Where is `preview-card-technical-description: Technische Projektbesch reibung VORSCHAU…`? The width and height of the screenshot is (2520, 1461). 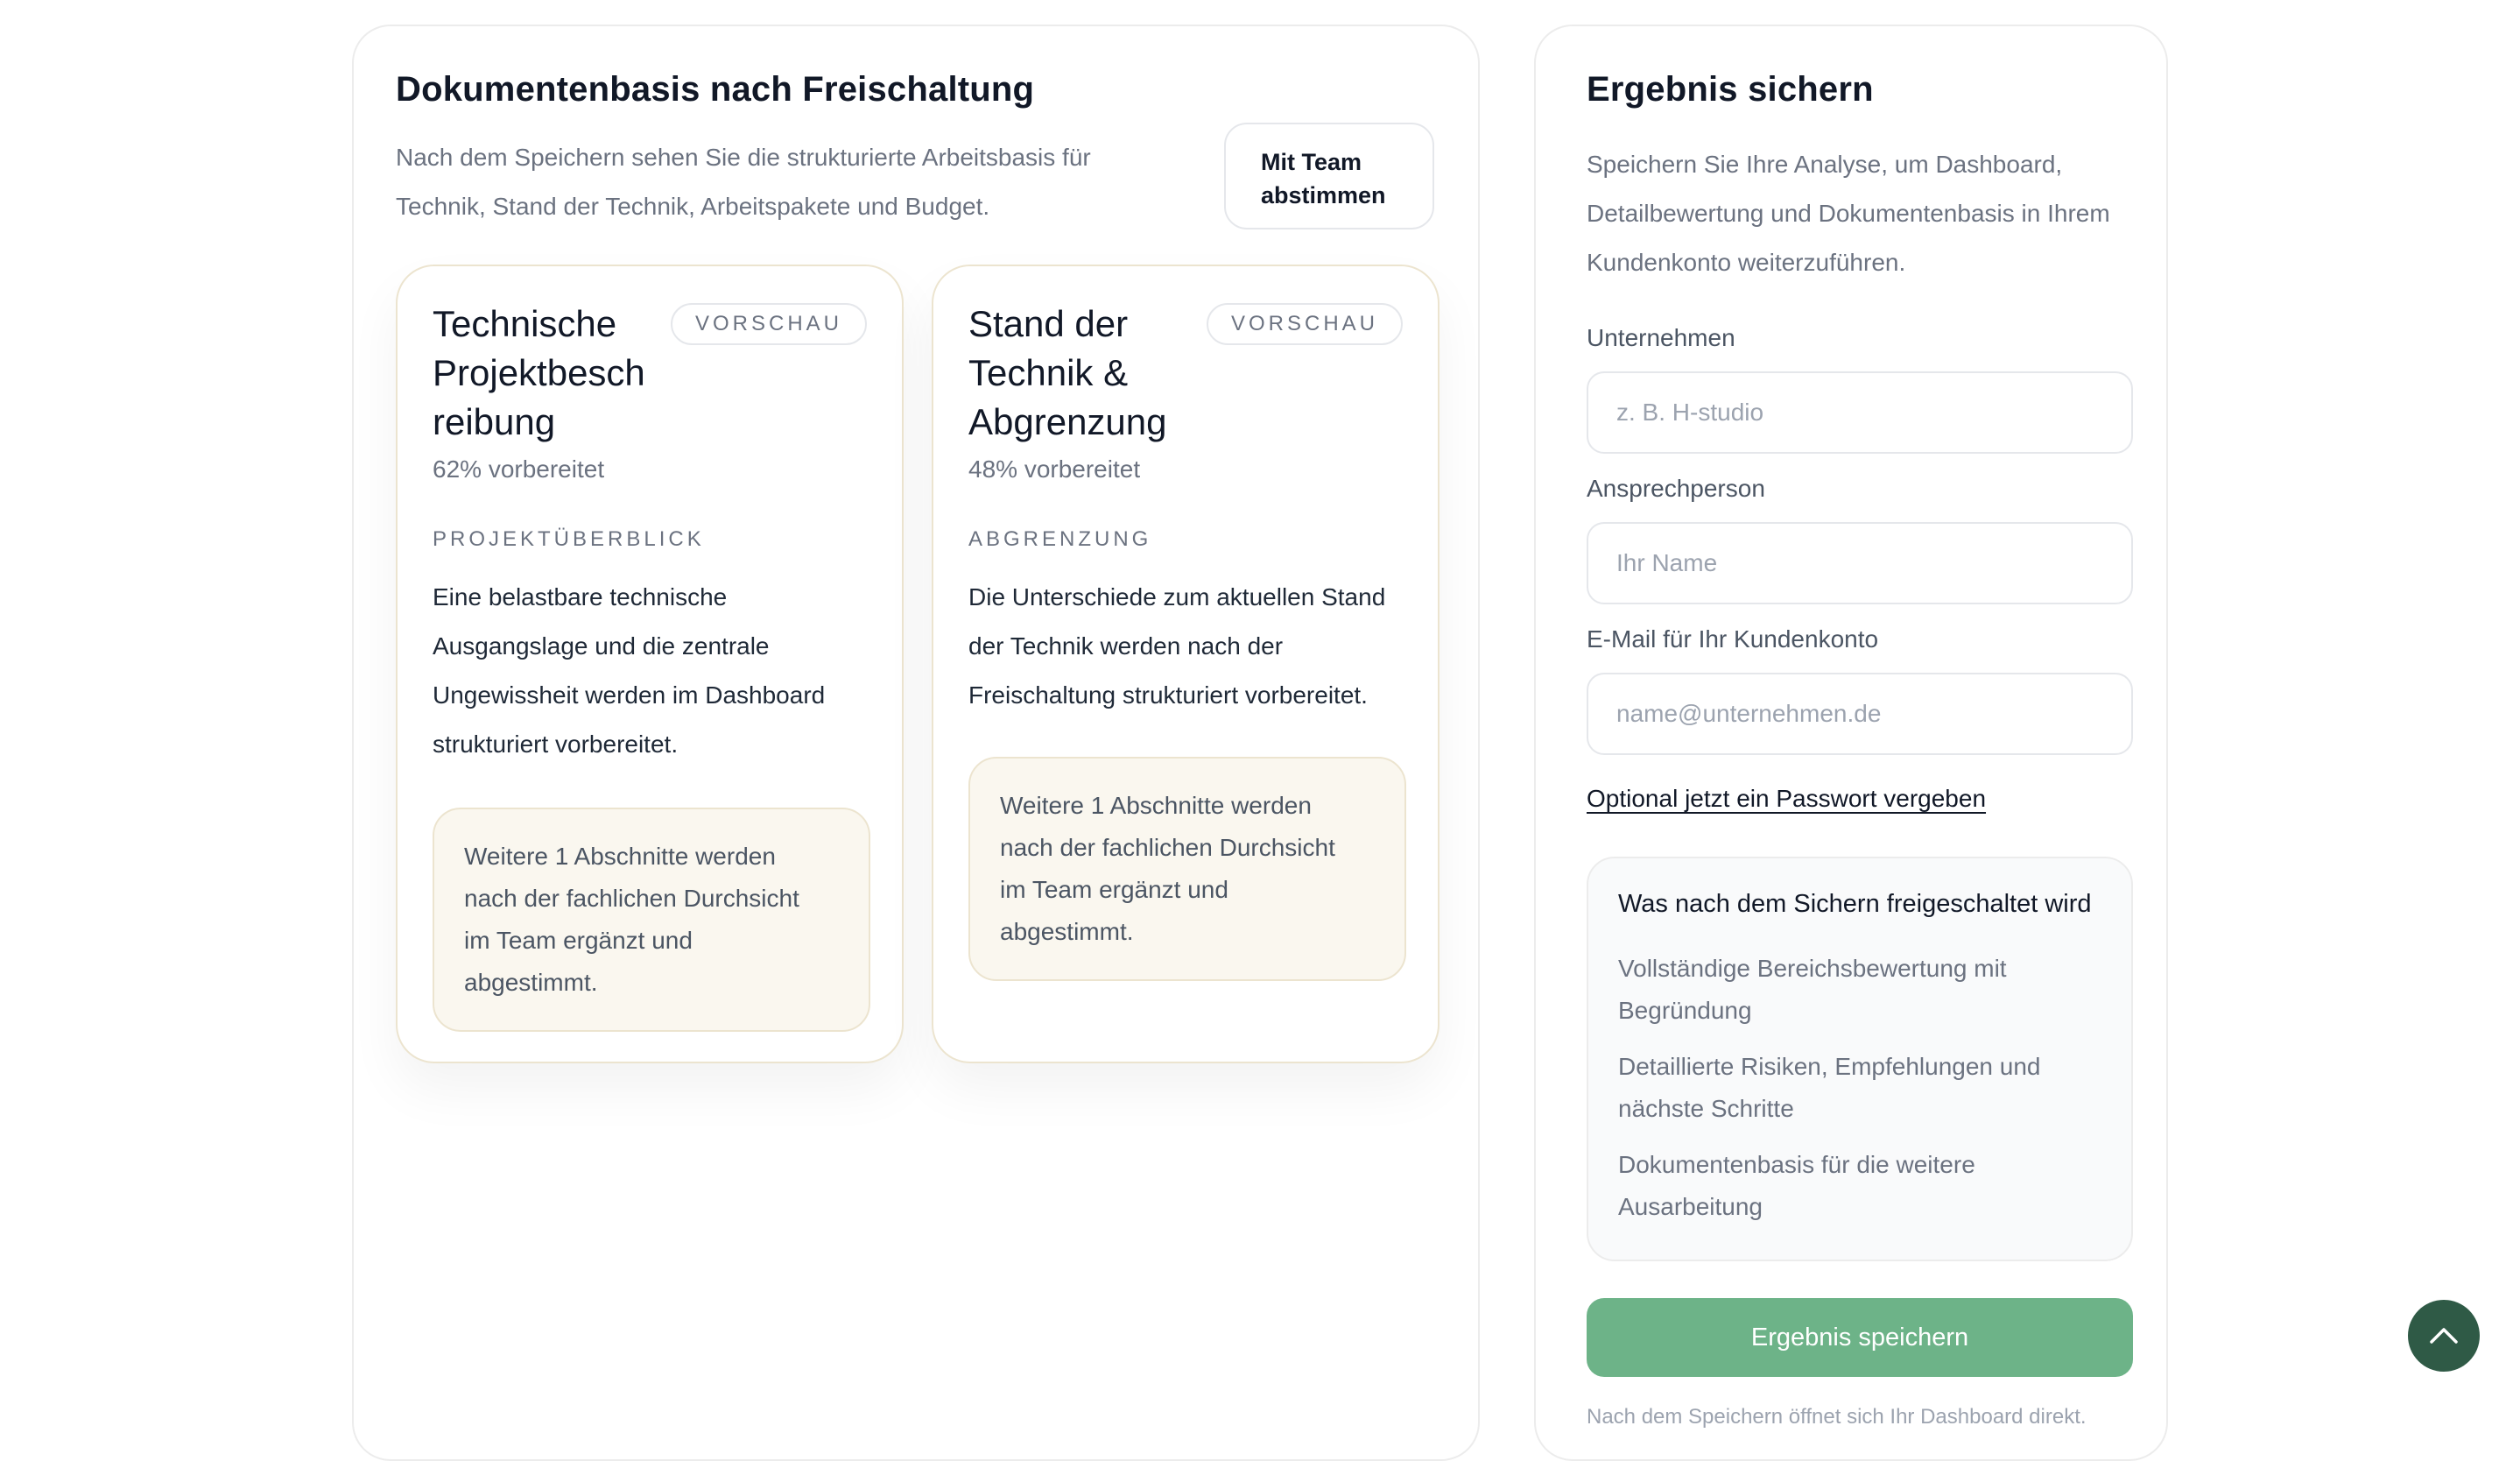
preview-card-technical-description: Technische Projektbesch reibung VORSCHAU… is located at coordinates (650, 664).